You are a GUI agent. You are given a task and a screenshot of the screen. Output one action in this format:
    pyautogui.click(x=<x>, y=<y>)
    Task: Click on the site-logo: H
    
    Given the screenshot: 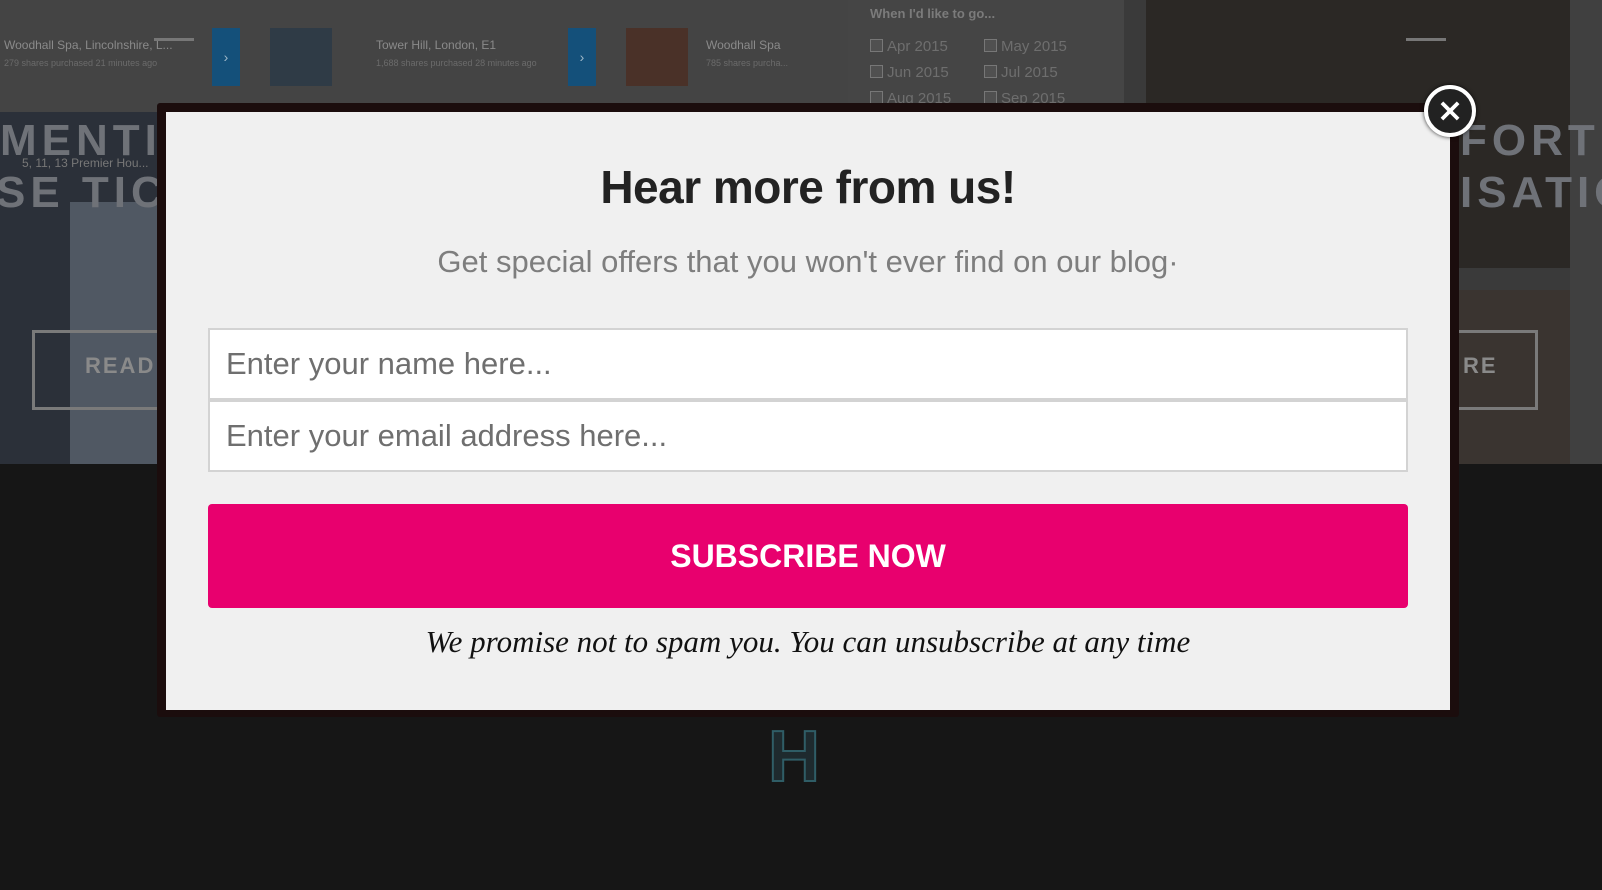 What is the action you would take?
    pyautogui.click(x=794, y=757)
    